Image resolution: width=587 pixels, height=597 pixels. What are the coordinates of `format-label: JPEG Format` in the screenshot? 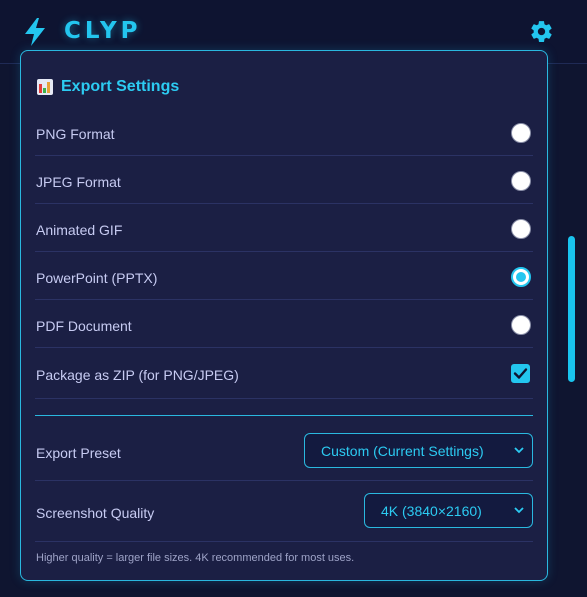 It's located at (78, 182).